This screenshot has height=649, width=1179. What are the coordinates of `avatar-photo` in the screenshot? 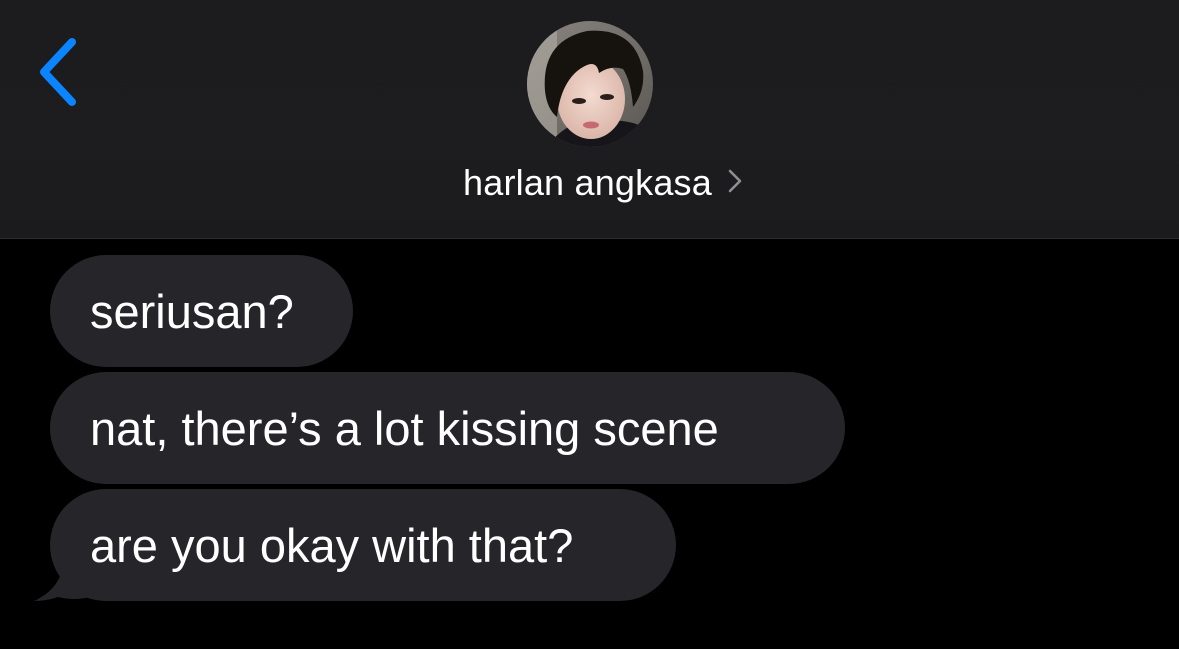 It's located at (590, 84).